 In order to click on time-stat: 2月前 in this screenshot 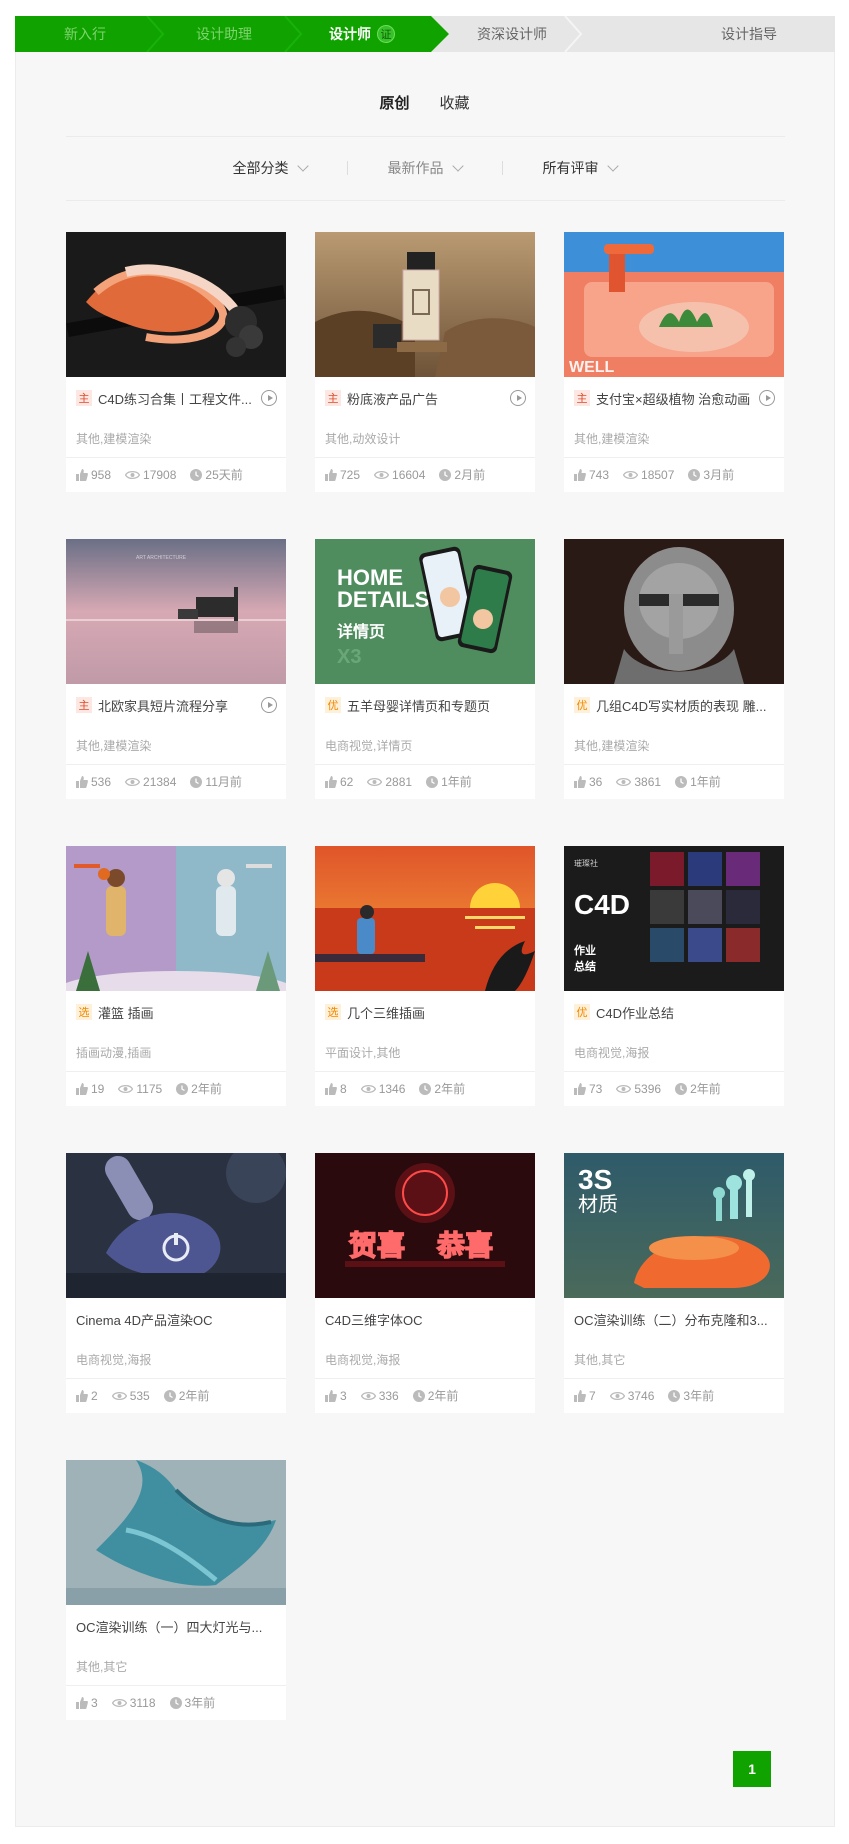, I will do `click(462, 474)`.